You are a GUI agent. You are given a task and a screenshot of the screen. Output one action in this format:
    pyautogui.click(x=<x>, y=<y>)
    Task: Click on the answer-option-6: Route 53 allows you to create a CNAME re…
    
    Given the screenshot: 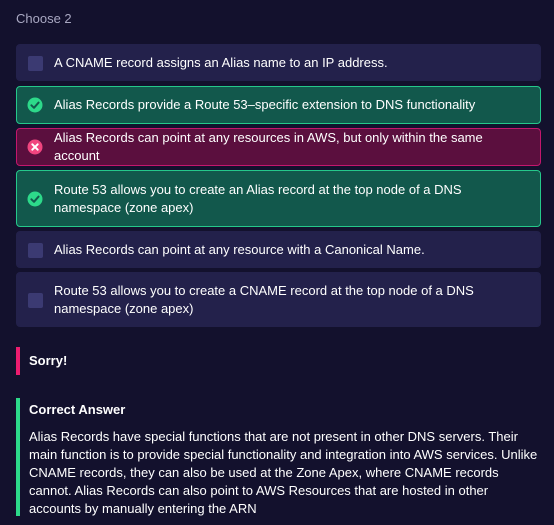 What is the action you would take?
    pyautogui.click(x=278, y=299)
    